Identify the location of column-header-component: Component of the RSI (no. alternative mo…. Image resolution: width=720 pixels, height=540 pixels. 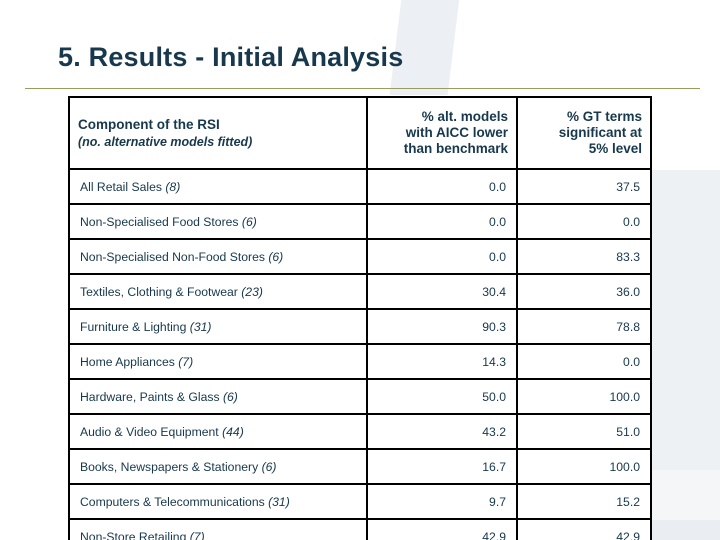
(218, 133).